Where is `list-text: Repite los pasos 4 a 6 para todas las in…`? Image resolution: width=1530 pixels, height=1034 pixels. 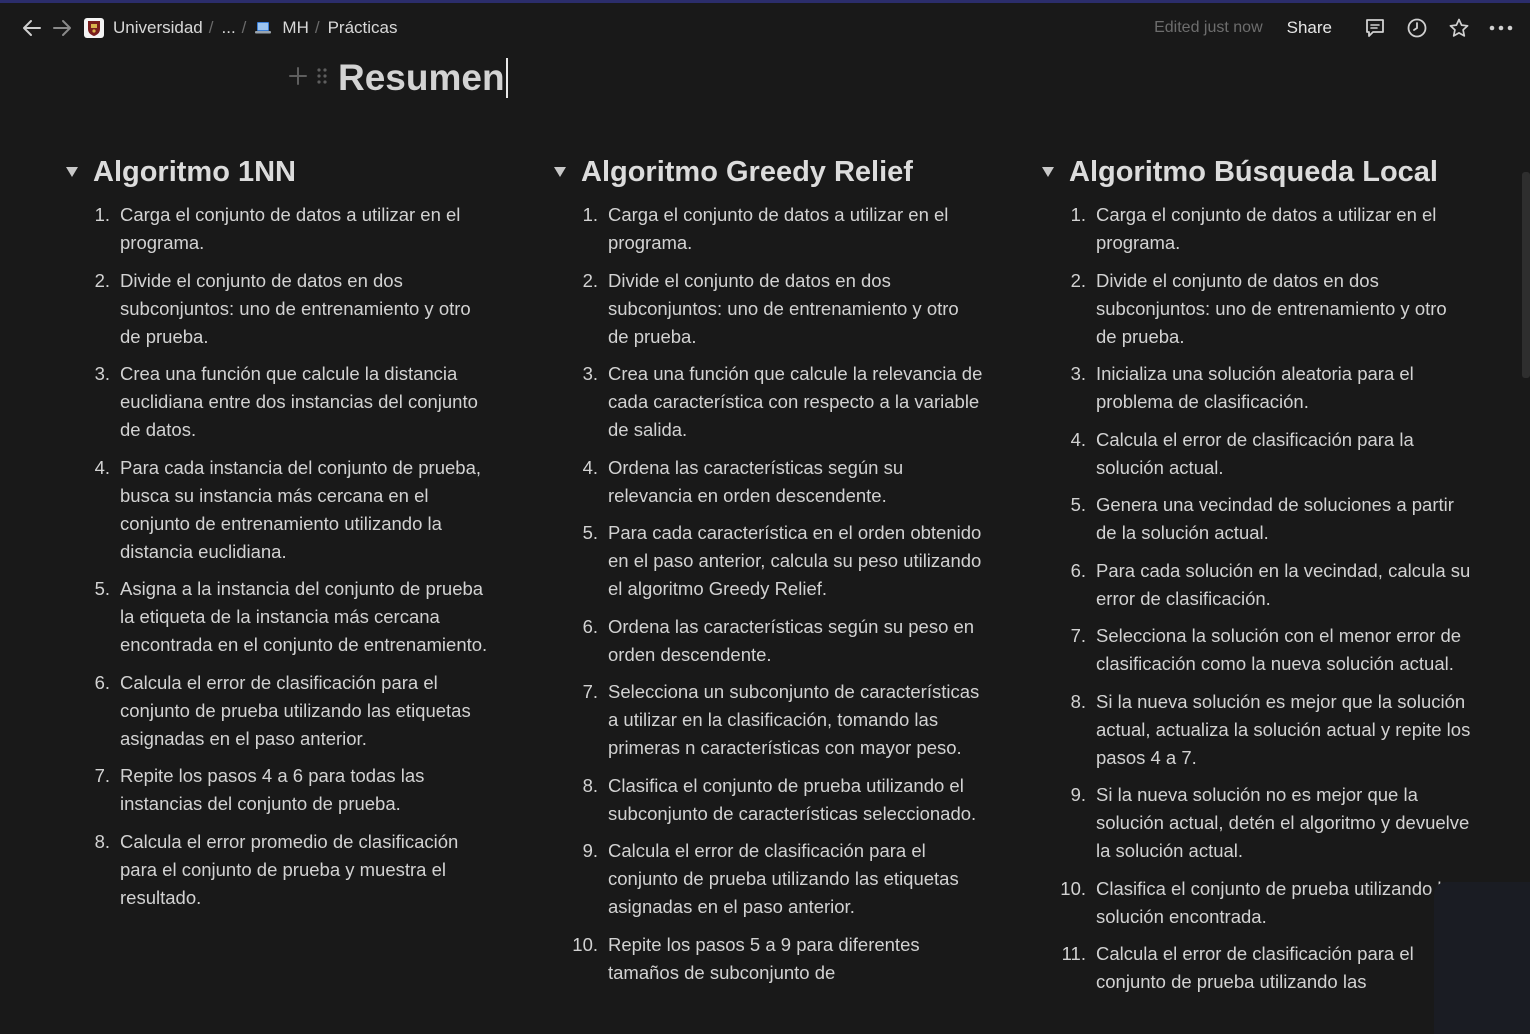
list-text: Repite los pasos 4 a 6 para todas las in… is located at coordinates (308, 790).